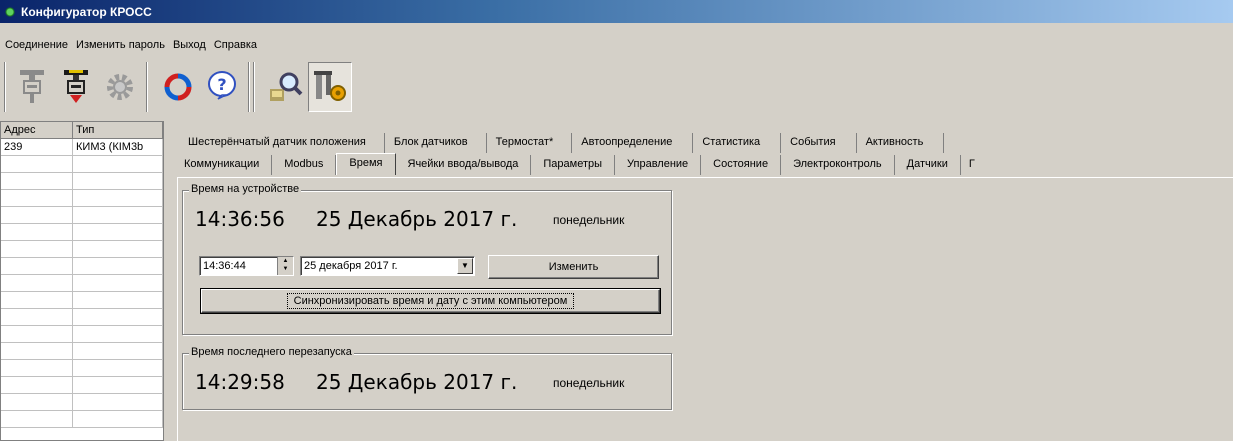  Describe the element at coordinates (741, 165) in the screenshot. I see `tab-state: Состояние` at that location.